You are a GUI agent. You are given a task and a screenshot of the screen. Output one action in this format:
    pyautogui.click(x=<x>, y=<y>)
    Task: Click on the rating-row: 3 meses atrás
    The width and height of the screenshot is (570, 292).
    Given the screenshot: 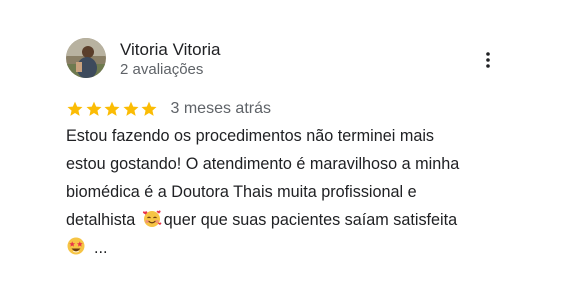 What is the action you would take?
    pyautogui.click(x=168, y=109)
    